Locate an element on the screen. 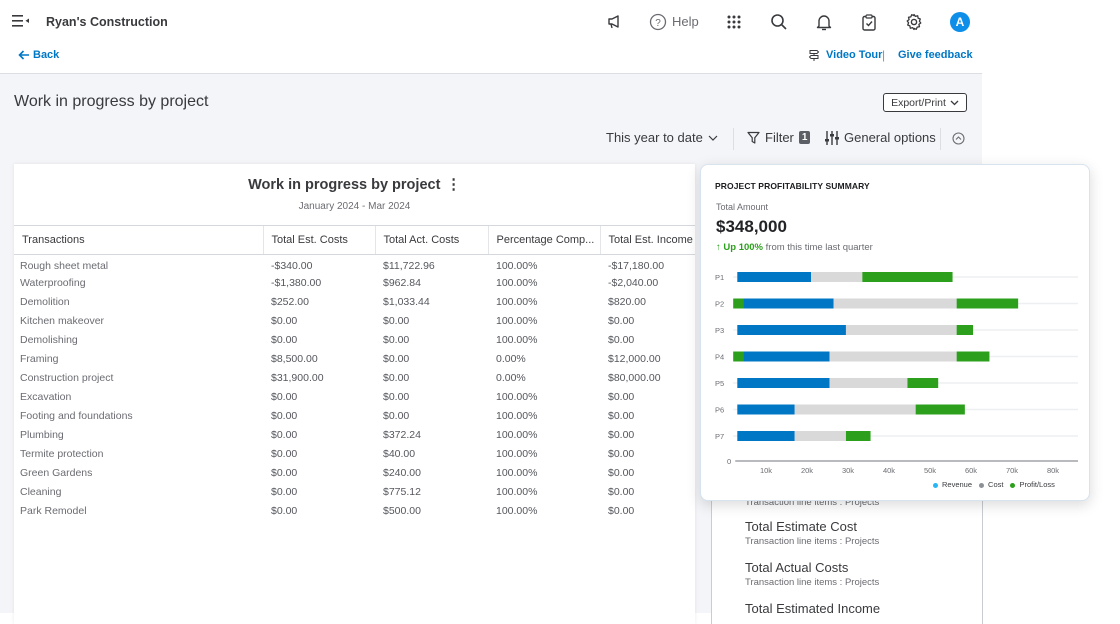  project-name-cell: Demolishing is located at coordinates (138, 340).